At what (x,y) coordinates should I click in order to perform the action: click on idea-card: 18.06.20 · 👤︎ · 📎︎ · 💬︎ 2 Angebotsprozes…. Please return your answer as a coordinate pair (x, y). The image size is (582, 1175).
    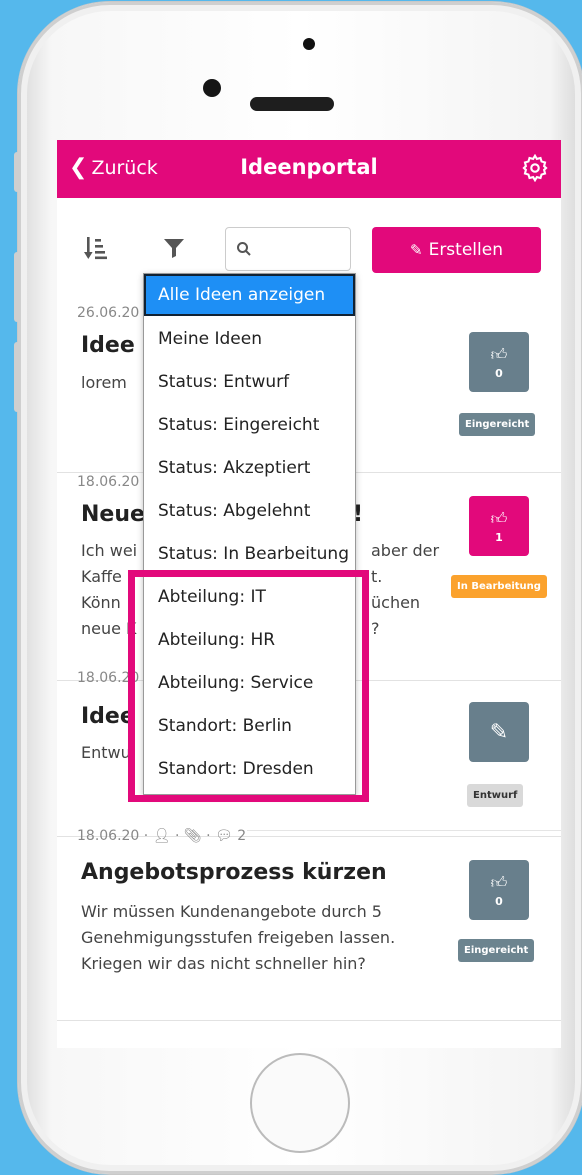
    Looking at the image, I should click on (309, 922).